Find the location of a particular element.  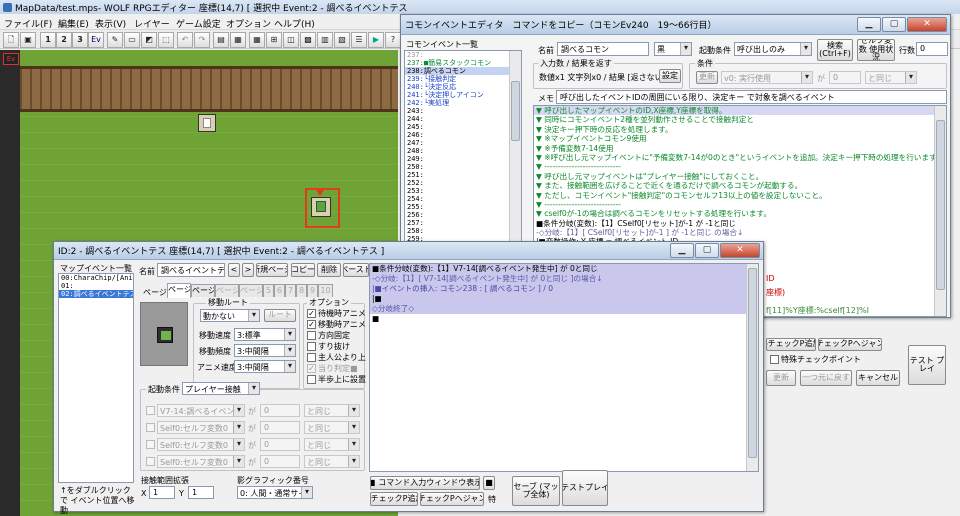

common-command-line: ▼ ※マップイベントコモン9使用 is located at coordinates (740, 138).